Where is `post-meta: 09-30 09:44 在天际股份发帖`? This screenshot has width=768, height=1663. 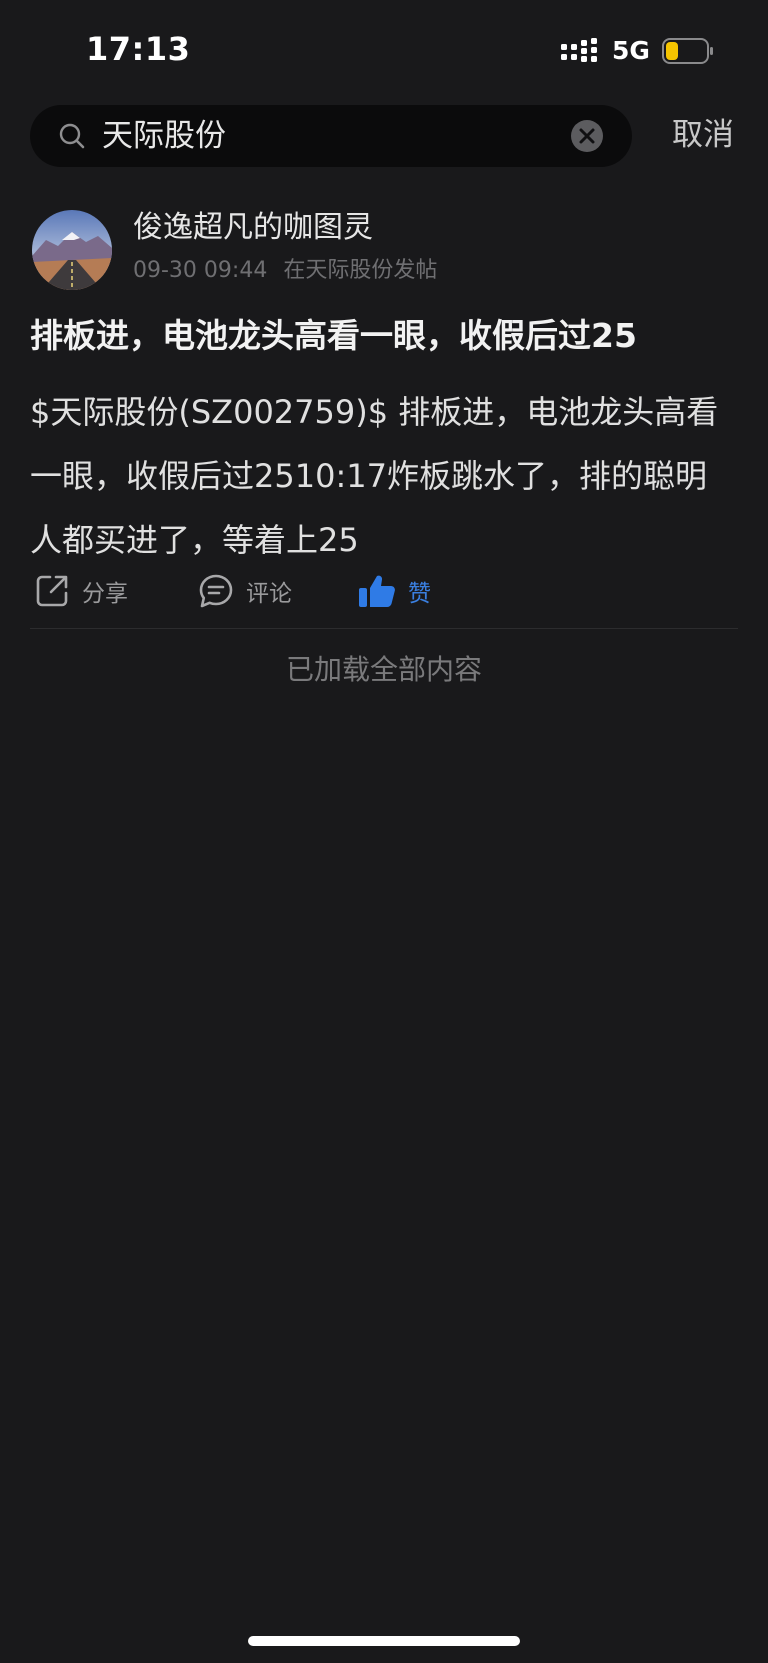
post-meta: 09-30 09:44 在天际股份发帖 is located at coordinates (285, 271).